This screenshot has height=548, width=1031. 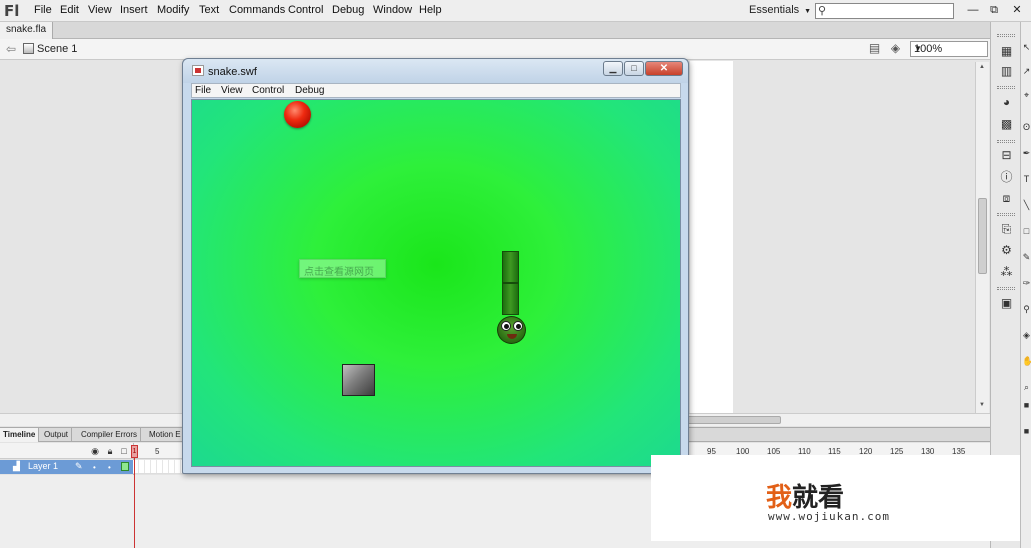 I want to click on snake-head, so click(x=511, y=330).